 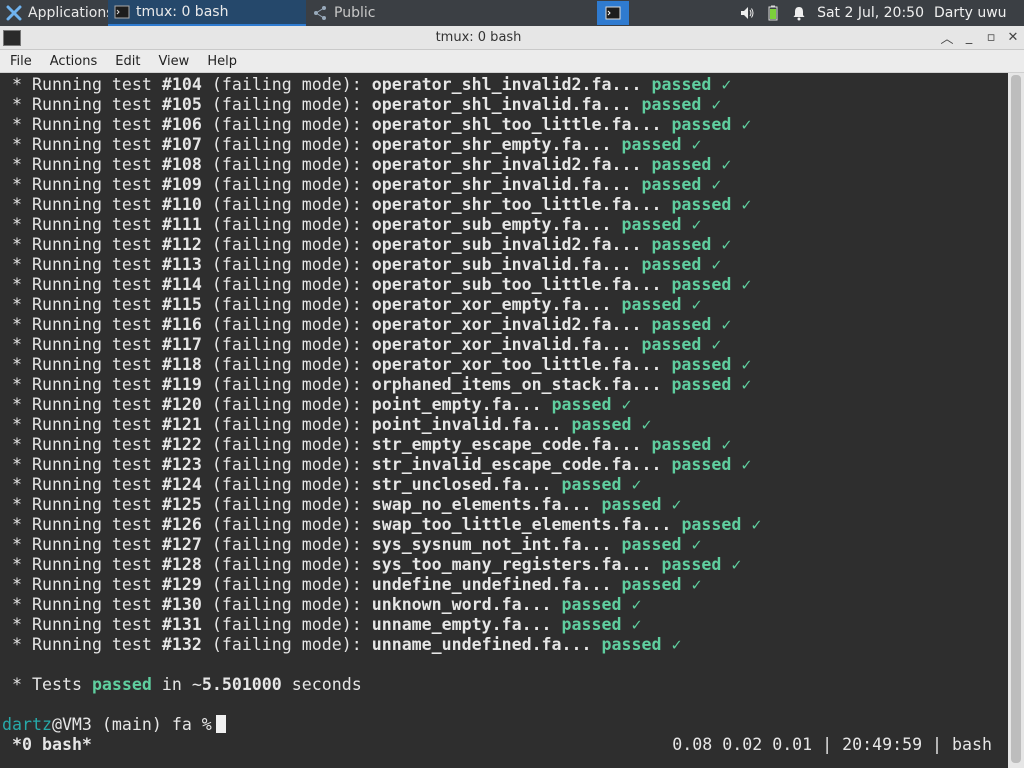 What do you see at coordinates (126, 61) in the screenshot?
I see `menu-edit: Edit` at bounding box center [126, 61].